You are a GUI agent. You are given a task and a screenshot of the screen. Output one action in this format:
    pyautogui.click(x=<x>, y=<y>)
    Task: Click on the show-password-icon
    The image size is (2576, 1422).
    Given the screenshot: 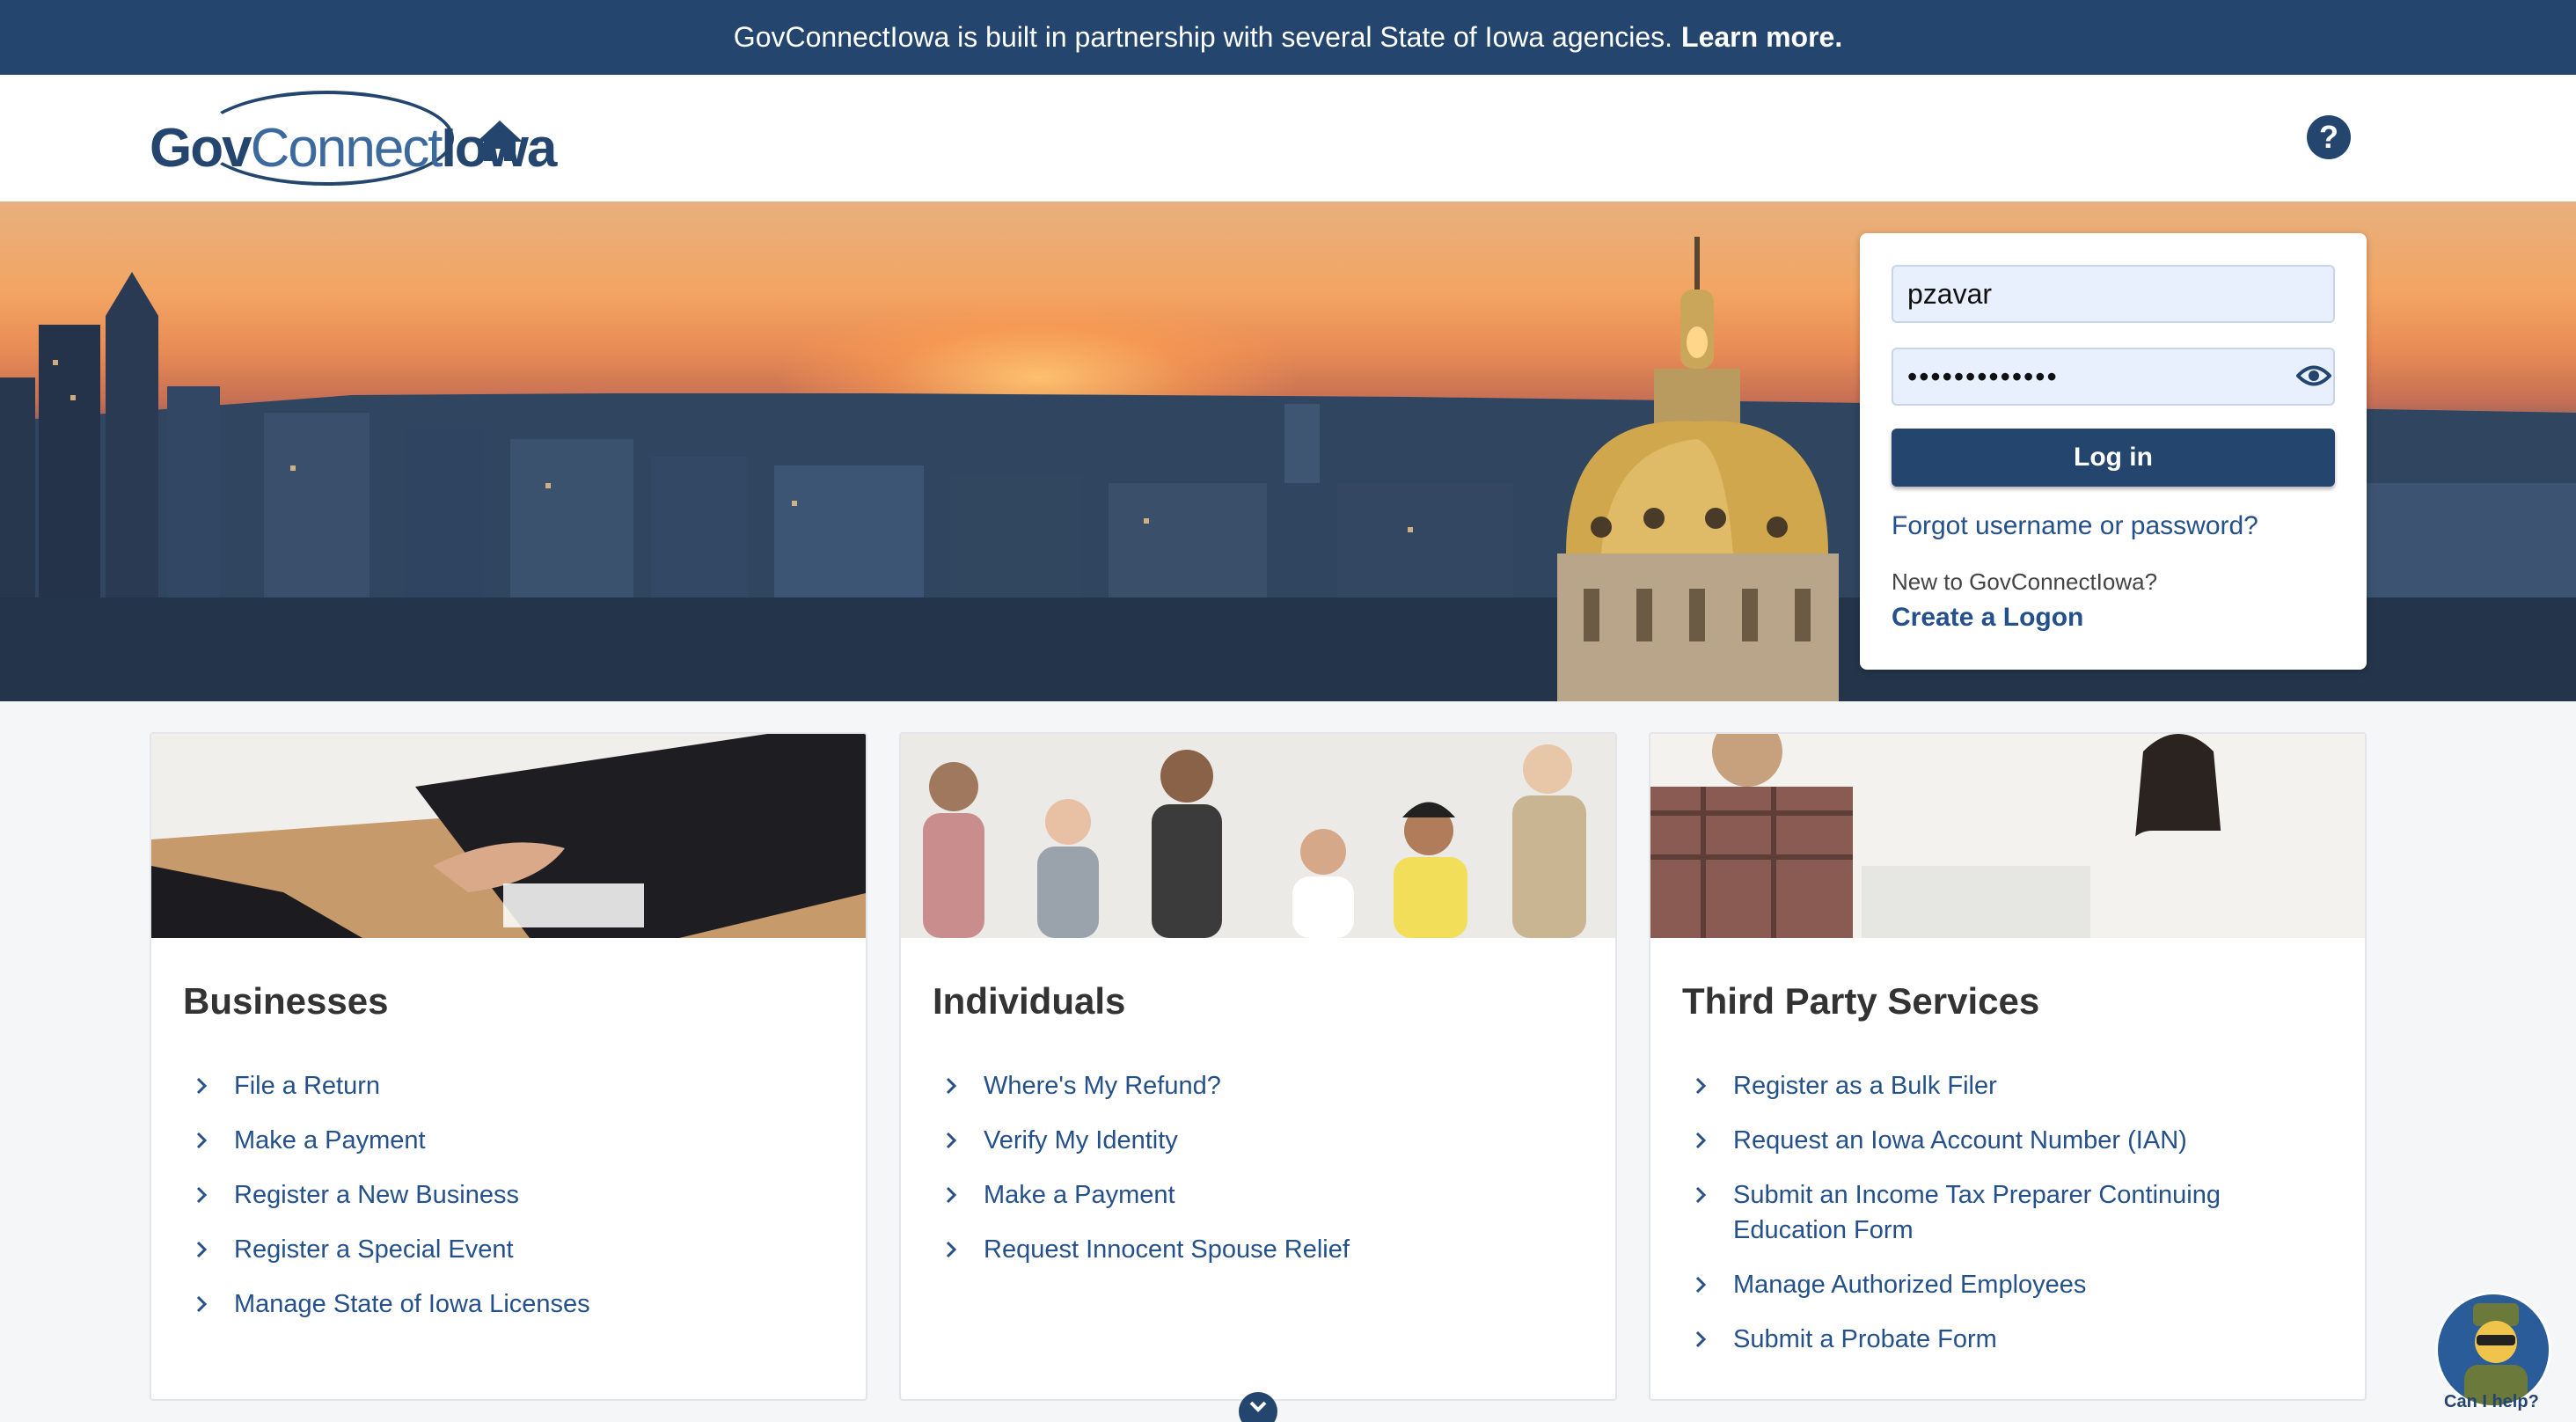 What is the action you would take?
    pyautogui.click(x=2313, y=376)
    